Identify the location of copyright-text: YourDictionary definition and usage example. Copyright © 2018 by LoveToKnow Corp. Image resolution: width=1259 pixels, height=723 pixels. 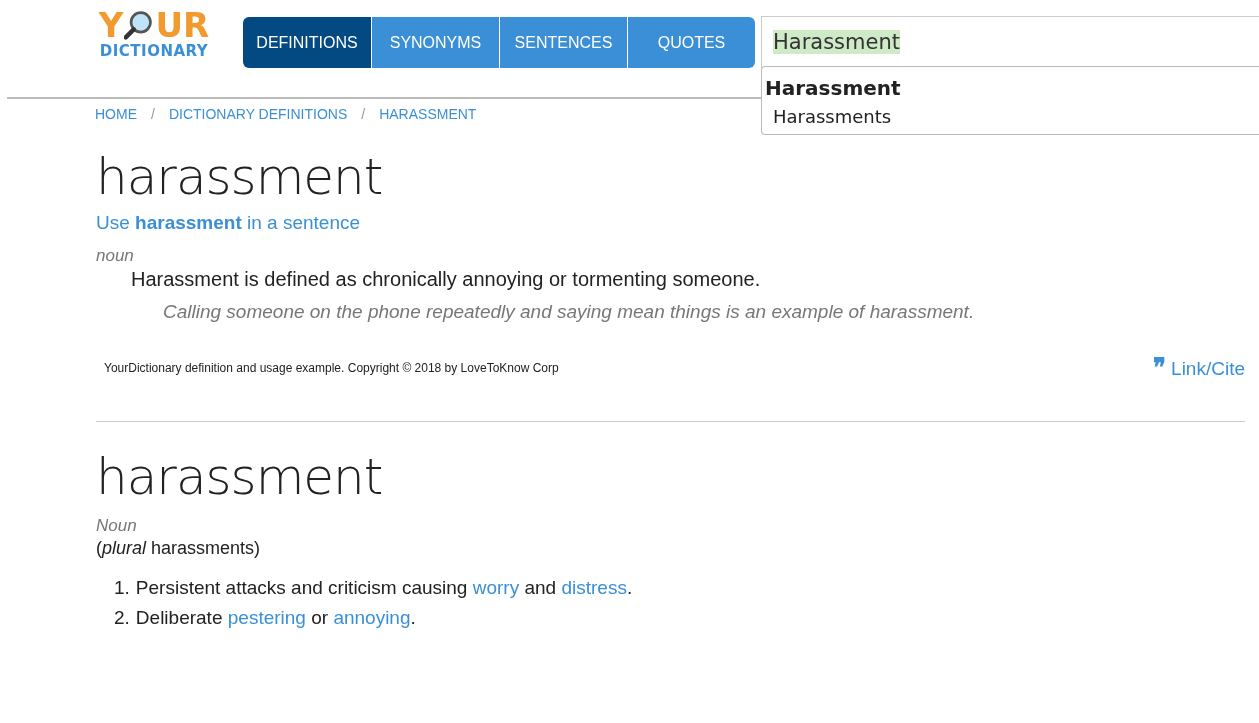
(331, 368).